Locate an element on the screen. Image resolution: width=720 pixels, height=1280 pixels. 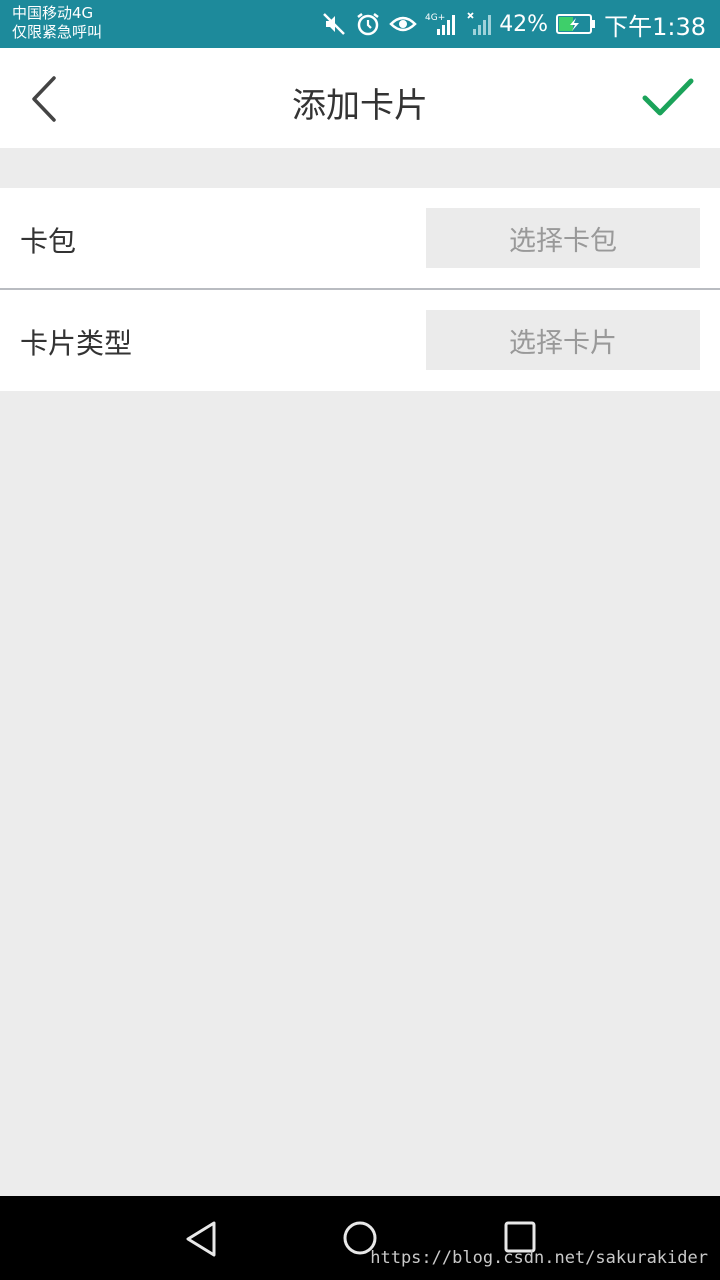
status-icons: 4G+ 42% 下午1:38 is located at coordinates (513, 24).